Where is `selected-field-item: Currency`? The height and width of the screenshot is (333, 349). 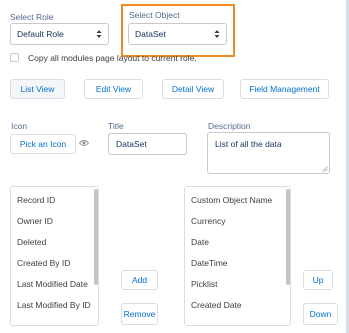
selected-field-item: Currency is located at coordinates (208, 221).